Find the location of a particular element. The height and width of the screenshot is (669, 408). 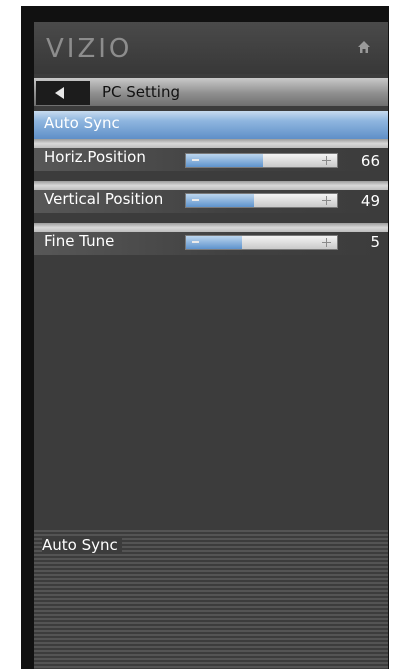

vertical-position-slider is located at coordinates (261, 200).